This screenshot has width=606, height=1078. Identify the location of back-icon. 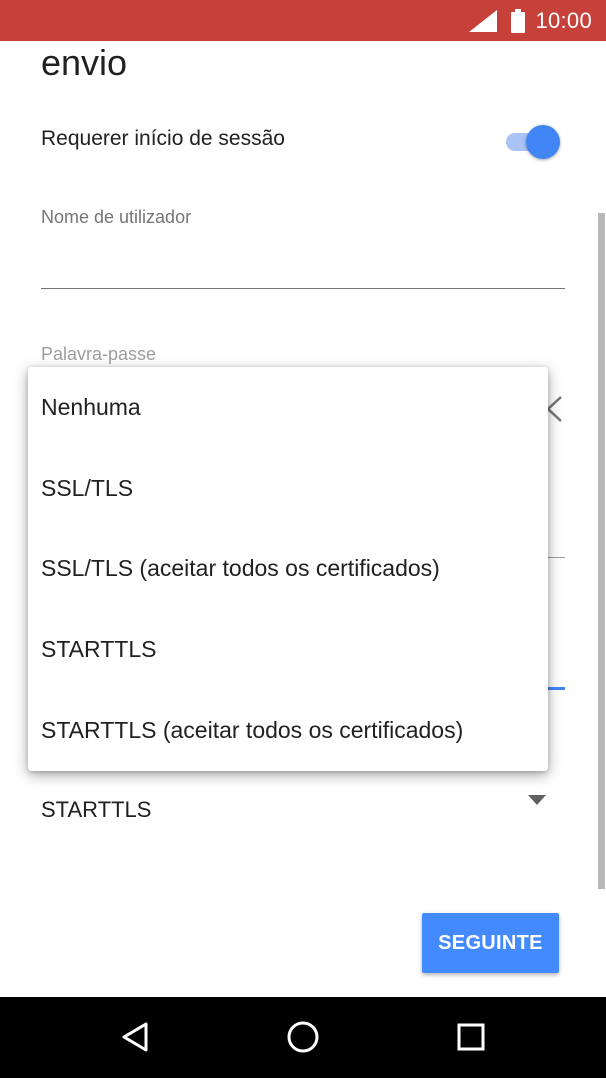
(135, 1037).